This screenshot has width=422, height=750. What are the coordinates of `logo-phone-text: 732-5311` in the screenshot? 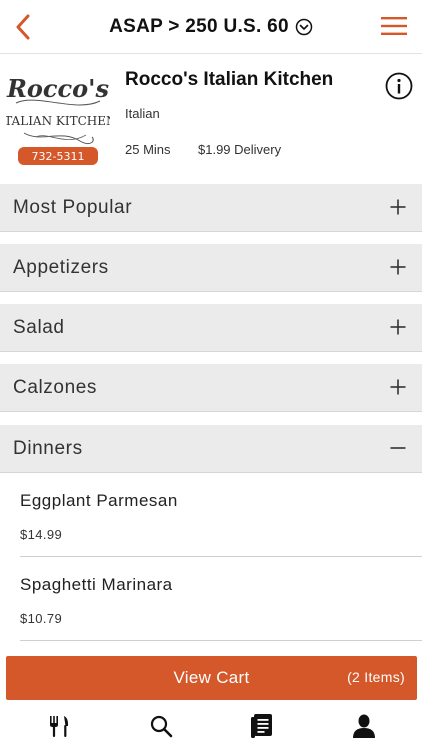 It's located at (58, 156).